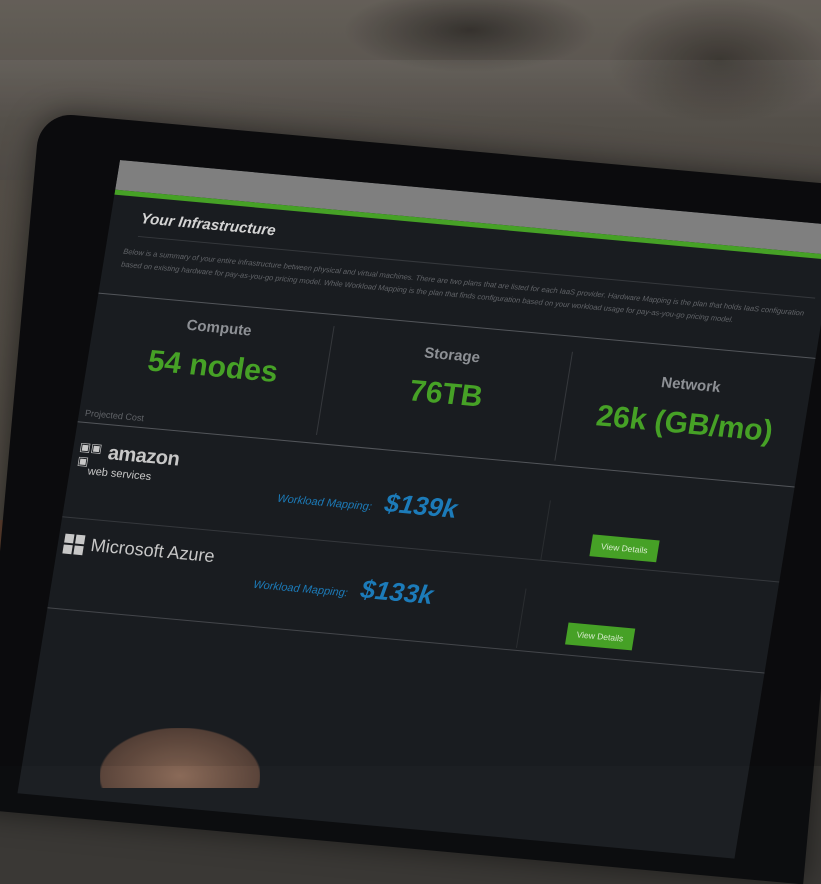  I want to click on workload-mapping-price: $139k, so click(421, 505).